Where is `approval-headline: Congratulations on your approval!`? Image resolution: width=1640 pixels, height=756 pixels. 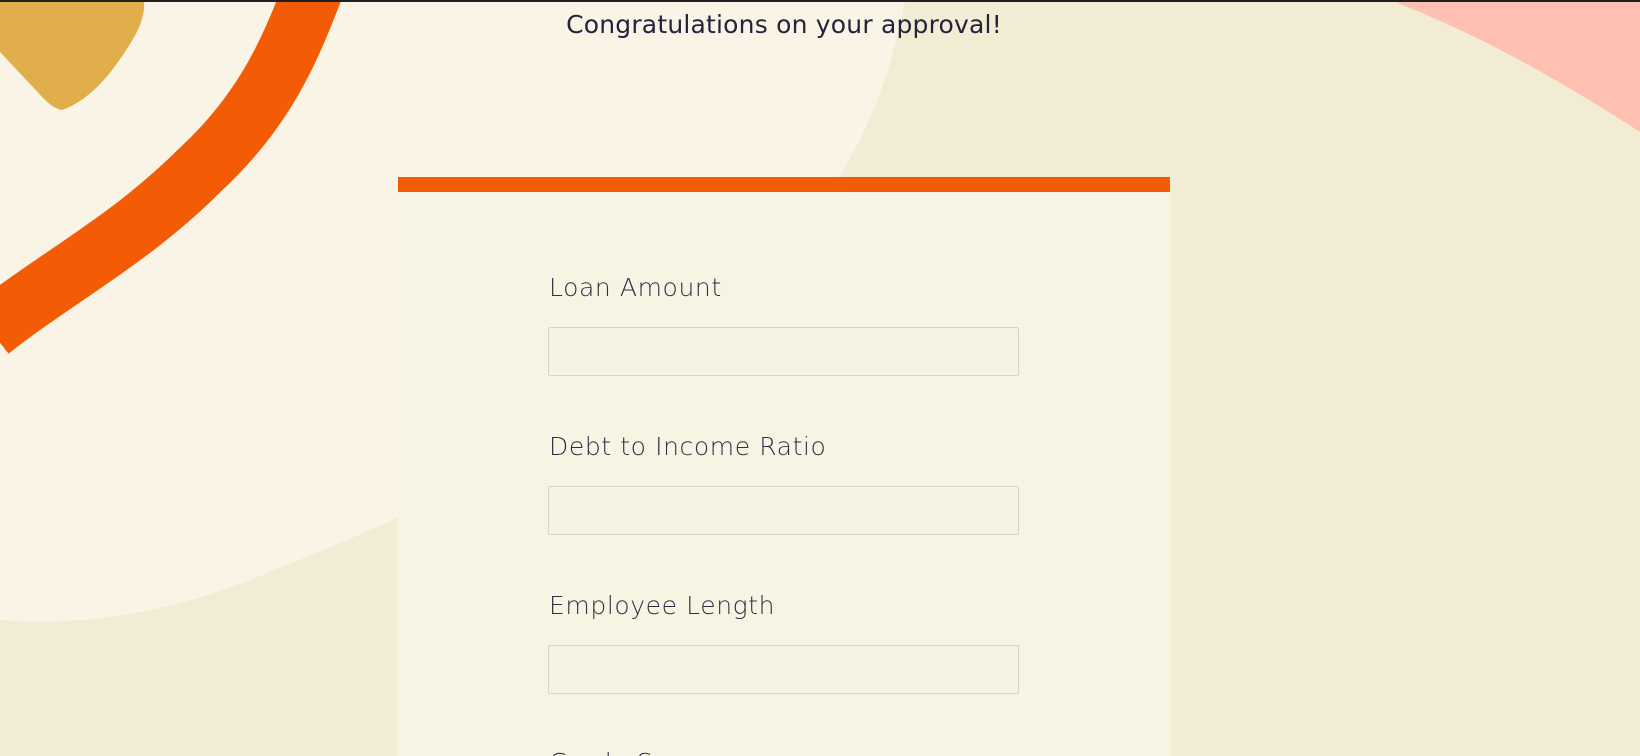 approval-headline: Congratulations on your approval! is located at coordinates (784, 24).